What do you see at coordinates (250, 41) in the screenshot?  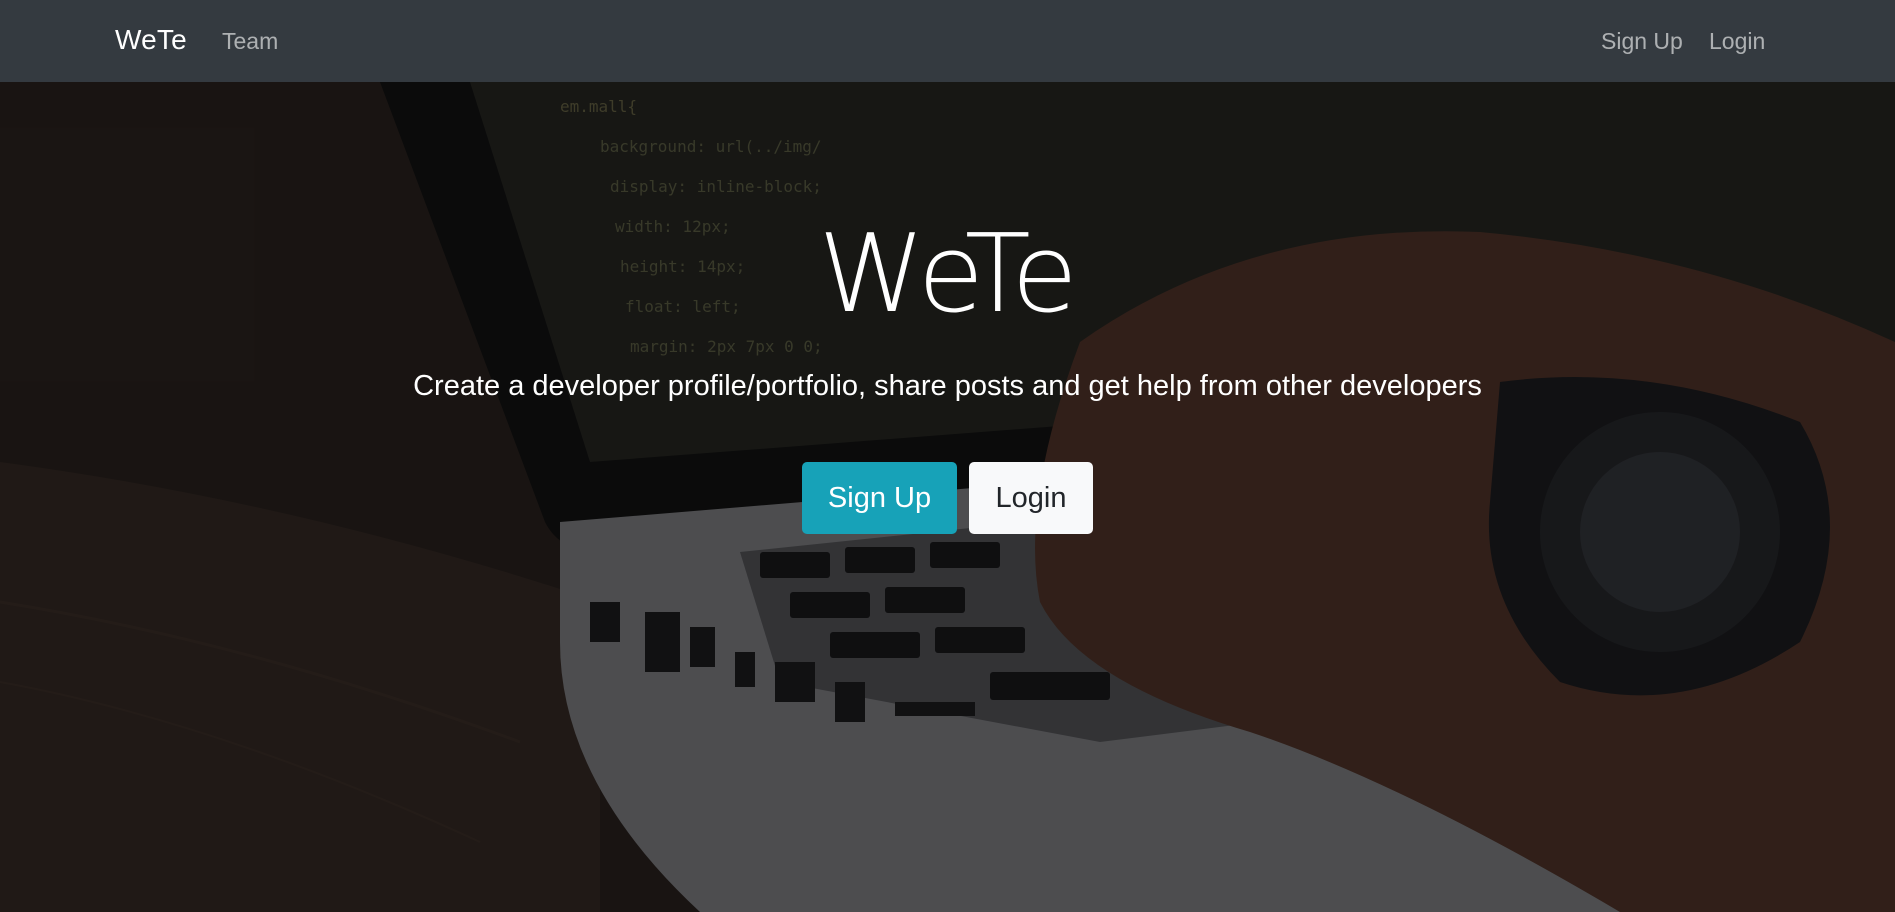 I see `nav-team-link: Team` at bounding box center [250, 41].